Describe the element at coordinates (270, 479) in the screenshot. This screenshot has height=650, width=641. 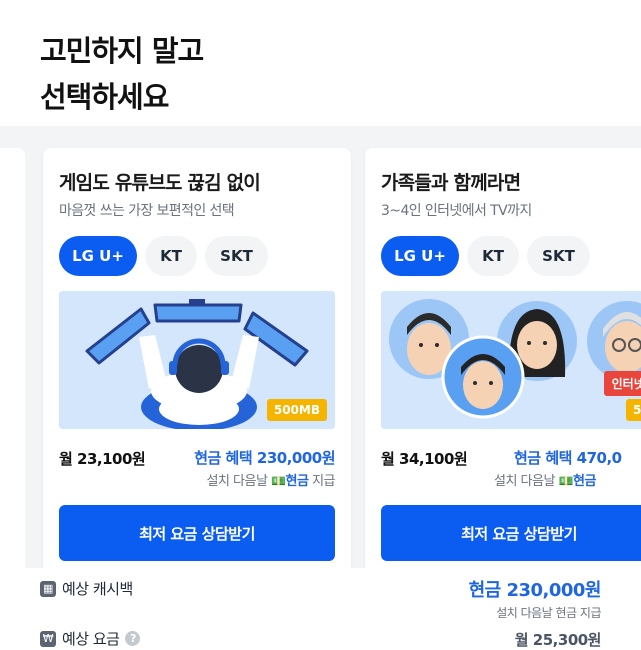
I see `benefit-note: 설치 다음날 💵현금 지급` at that location.